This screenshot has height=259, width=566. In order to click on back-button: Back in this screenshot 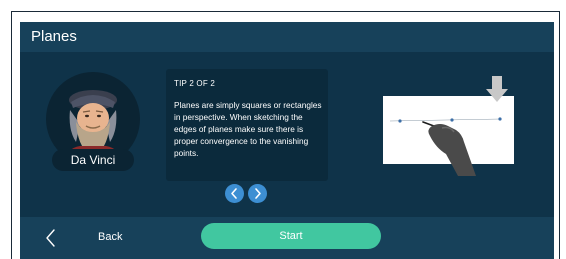, I will do `click(92, 238)`.